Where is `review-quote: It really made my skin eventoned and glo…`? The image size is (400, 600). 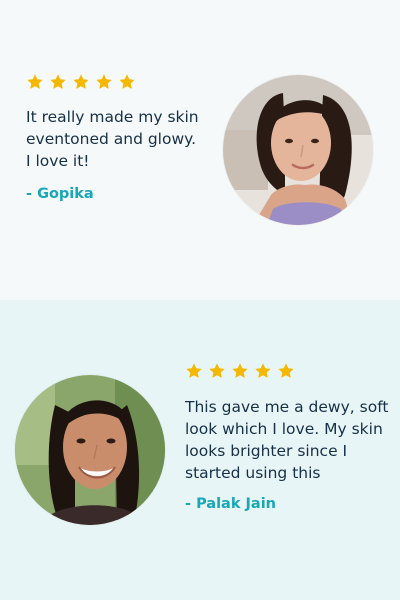 review-quote: It really made my skin eventoned and glo… is located at coordinates (112, 139).